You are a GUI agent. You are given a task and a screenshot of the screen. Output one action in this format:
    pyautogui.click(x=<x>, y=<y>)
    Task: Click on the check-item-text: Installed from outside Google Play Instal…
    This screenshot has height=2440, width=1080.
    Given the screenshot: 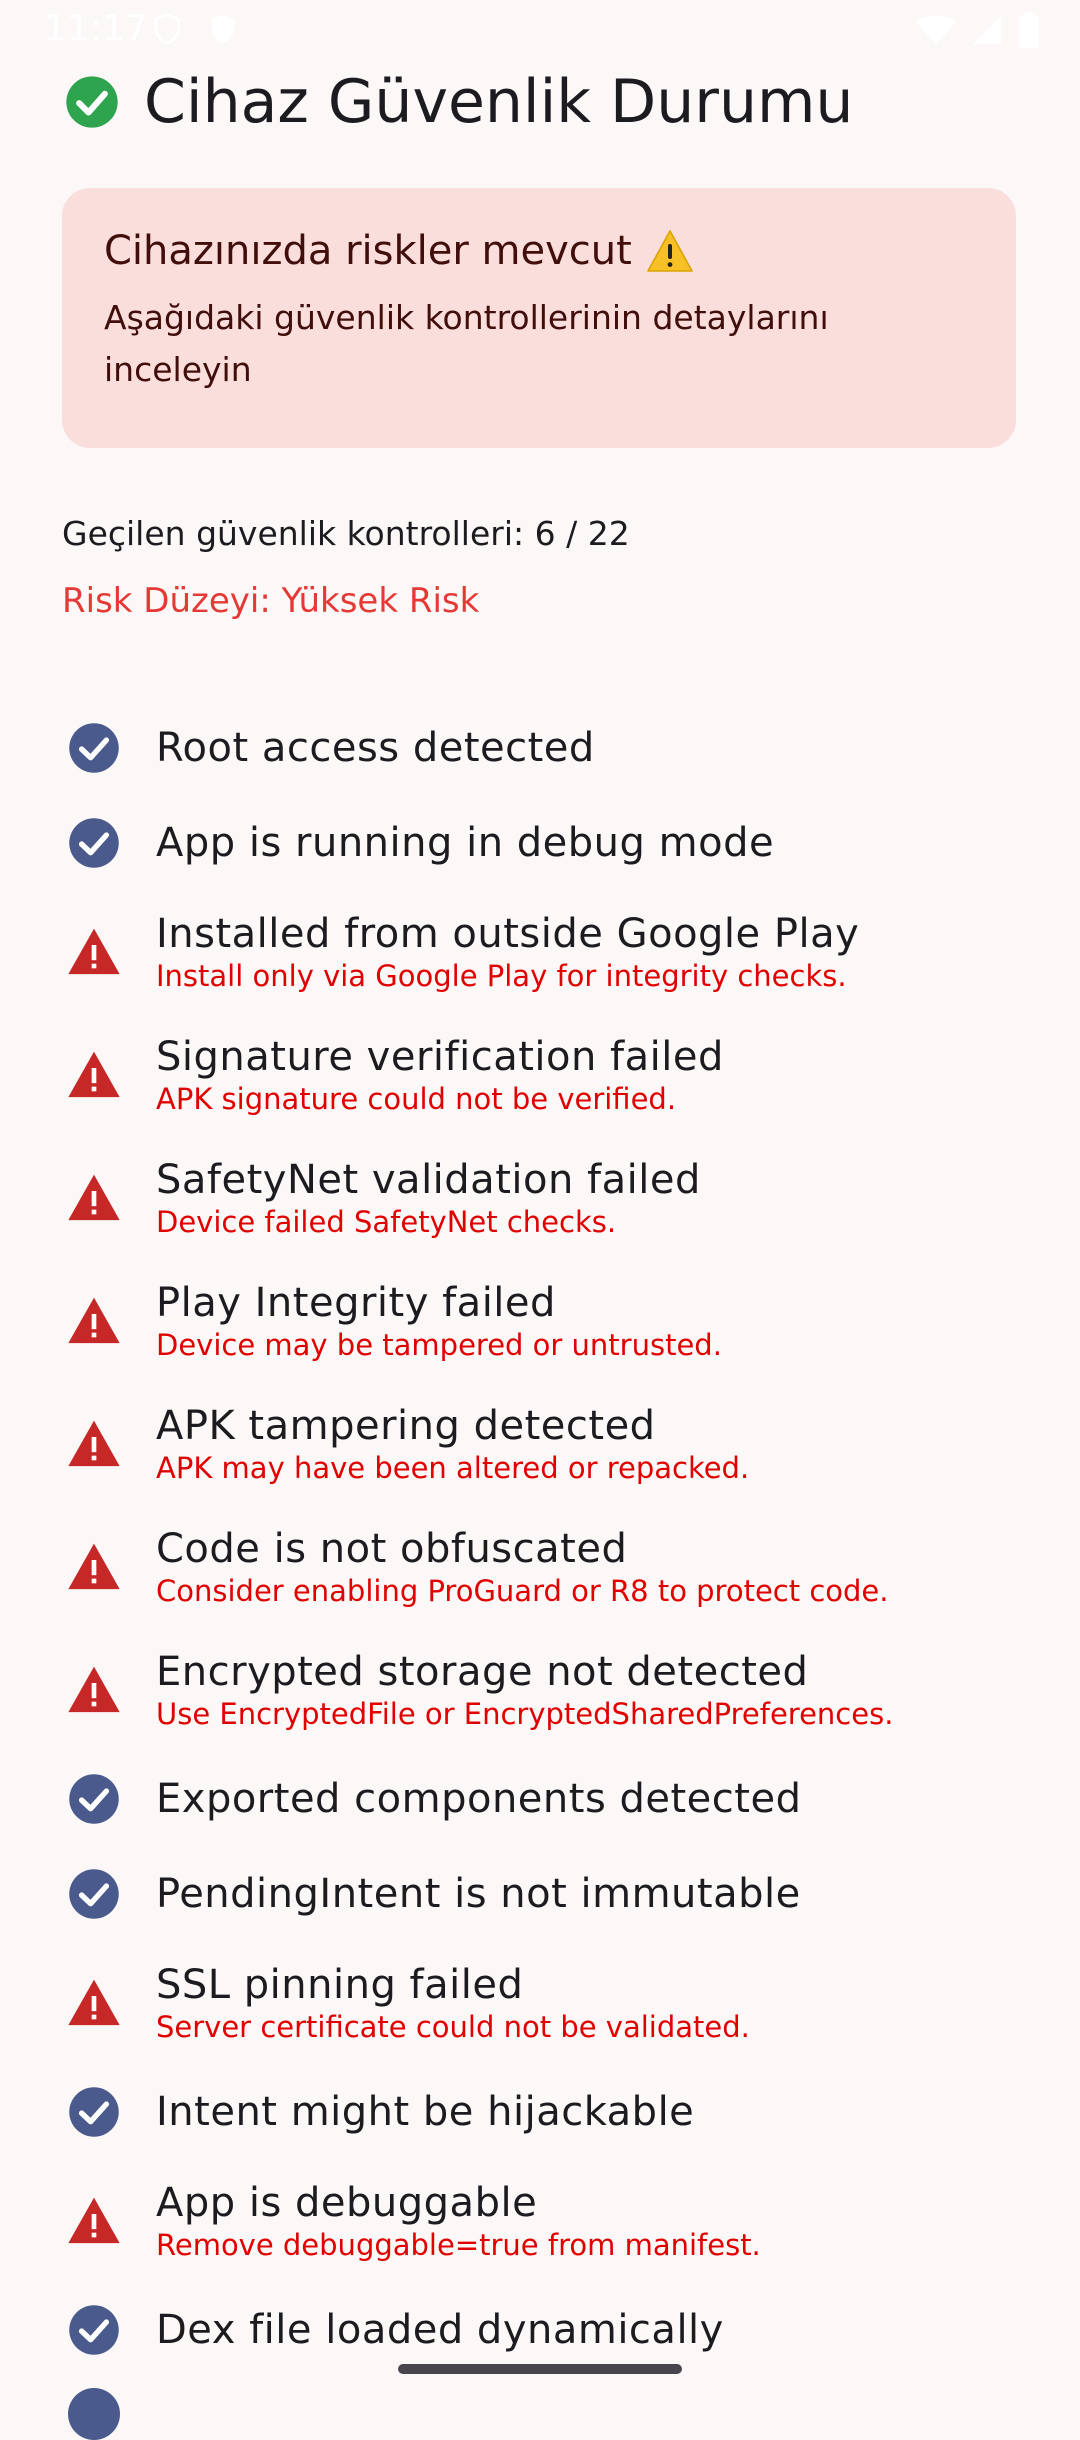 What is the action you would take?
    pyautogui.click(x=507, y=952)
    